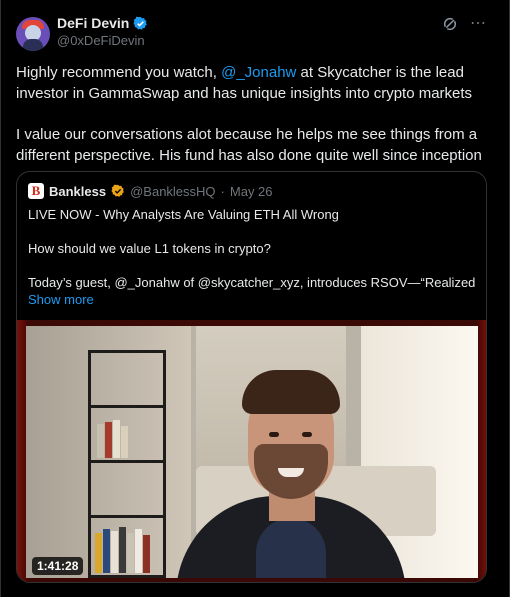 The width and height of the screenshot is (510, 597). Describe the element at coordinates (101, 40) in the screenshot. I see `author-handle: @0xDeFiDevin` at that location.